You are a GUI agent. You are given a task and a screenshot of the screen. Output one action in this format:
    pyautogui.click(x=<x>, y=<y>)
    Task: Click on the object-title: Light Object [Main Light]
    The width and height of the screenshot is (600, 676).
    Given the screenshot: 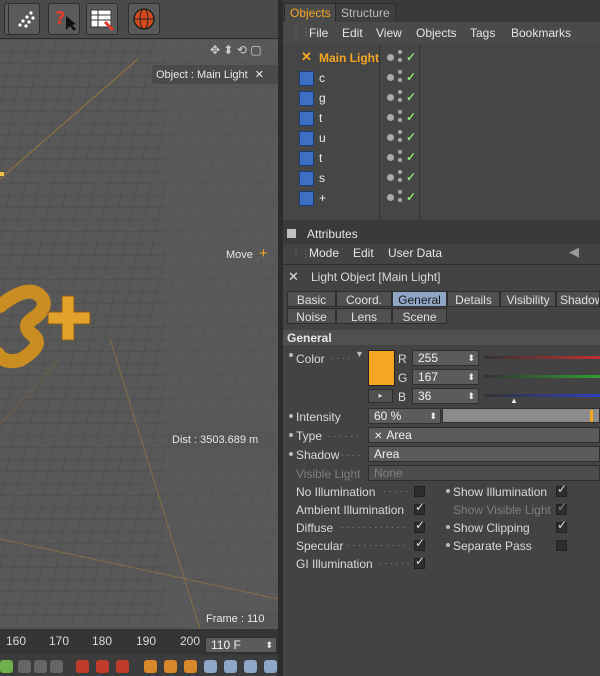 What is the action you would take?
    pyautogui.click(x=376, y=277)
    